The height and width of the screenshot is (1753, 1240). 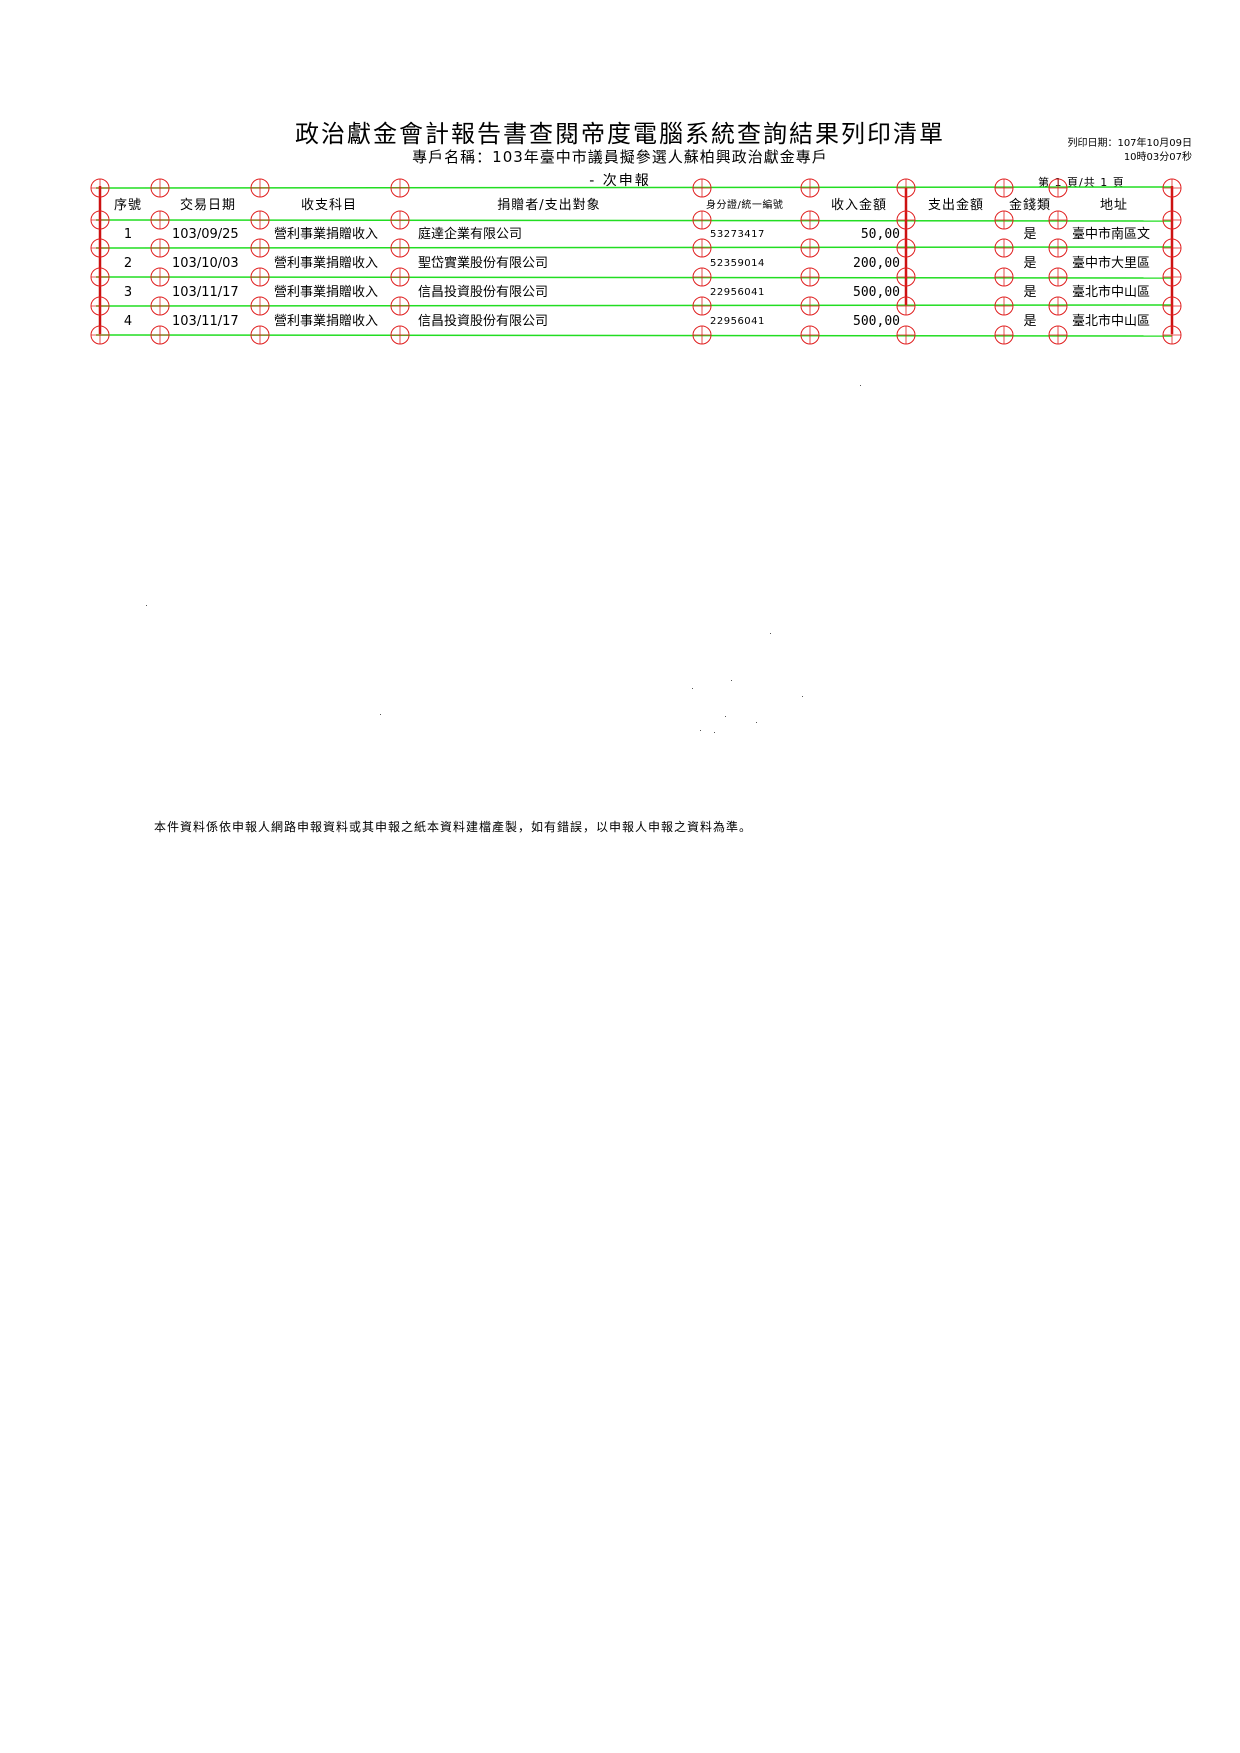 I want to click on header-id: 身分證/統一編號, so click(x=745, y=205).